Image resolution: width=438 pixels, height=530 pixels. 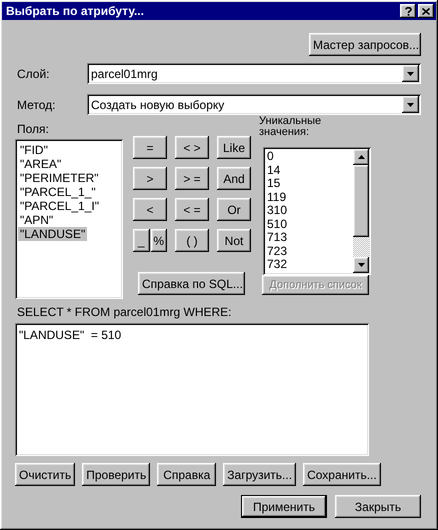 I want to click on layer-dropdown: parcel01mrg, so click(x=254, y=73).